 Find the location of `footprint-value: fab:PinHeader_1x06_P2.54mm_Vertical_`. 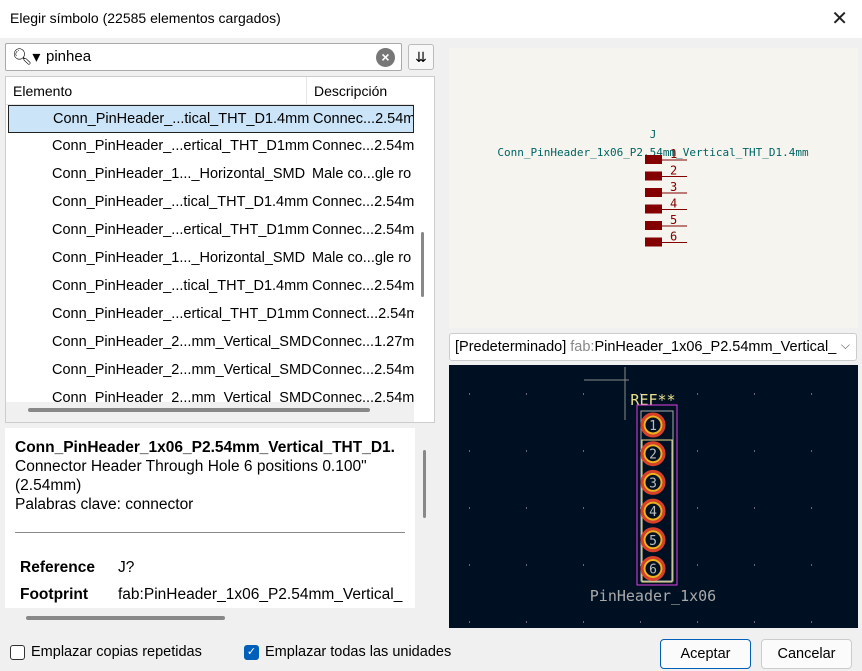

footprint-value: fab:PinHeader_1x06_P2.54mm_Vertical_ is located at coordinates (260, 594).